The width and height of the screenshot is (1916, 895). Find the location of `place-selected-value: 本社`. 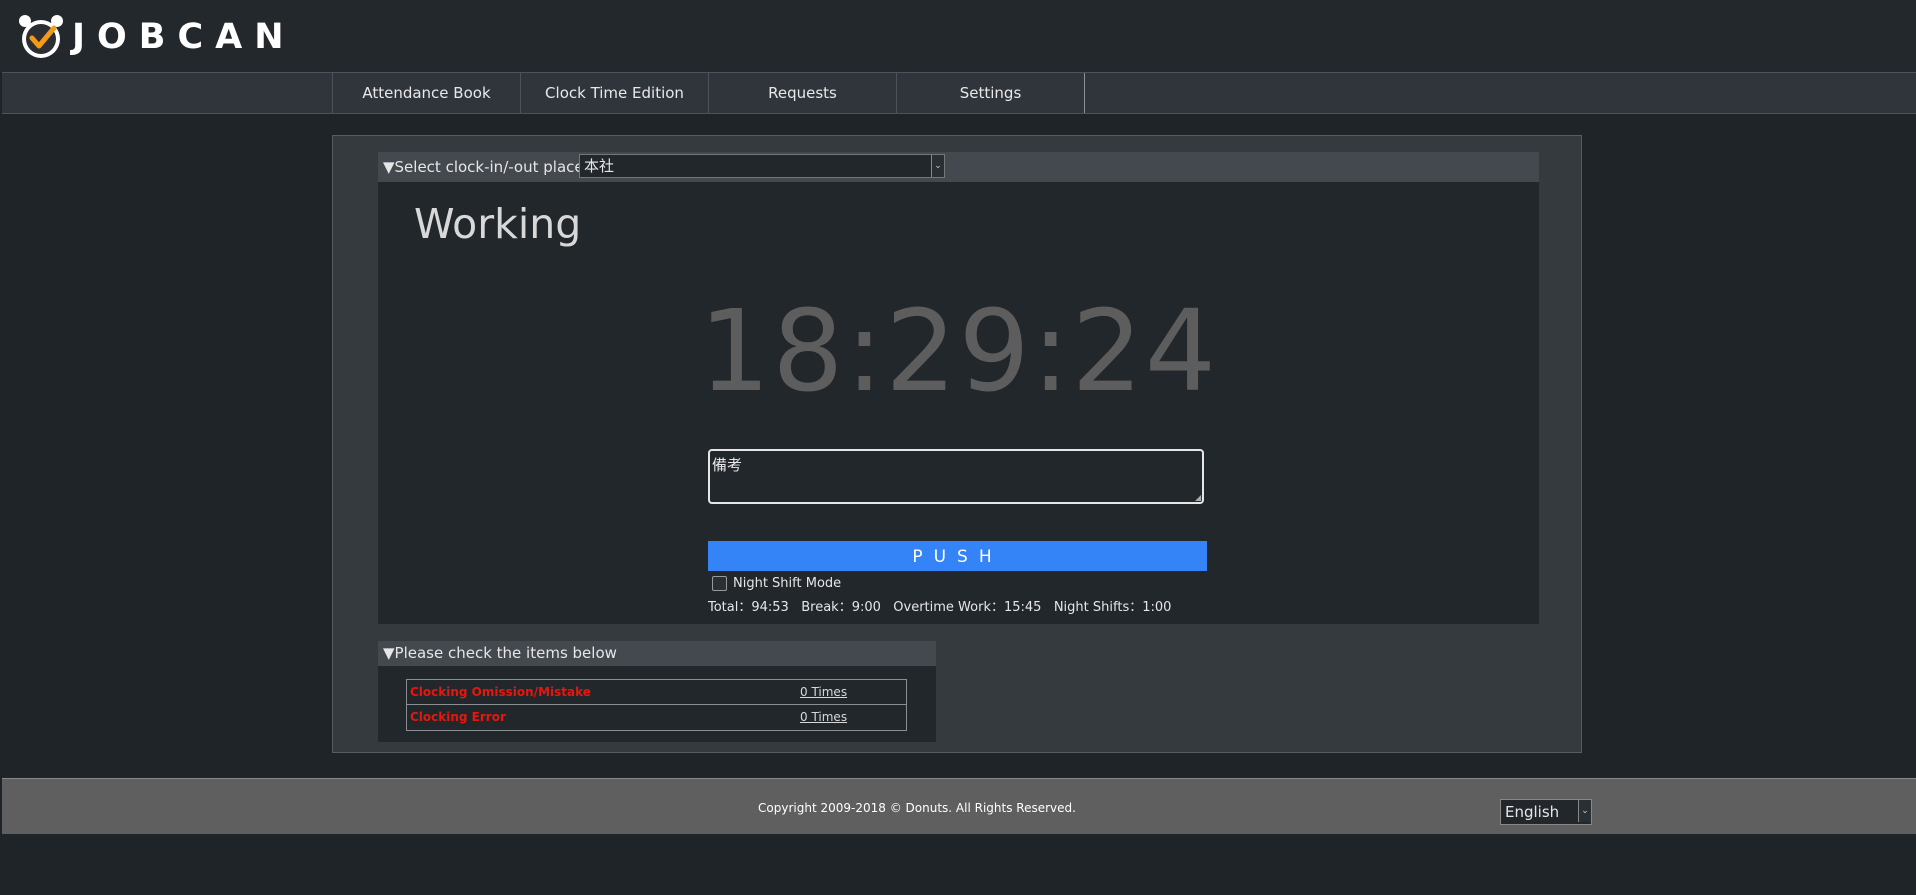

place-selected-value: 本社 is located at coordinates (599, 166).